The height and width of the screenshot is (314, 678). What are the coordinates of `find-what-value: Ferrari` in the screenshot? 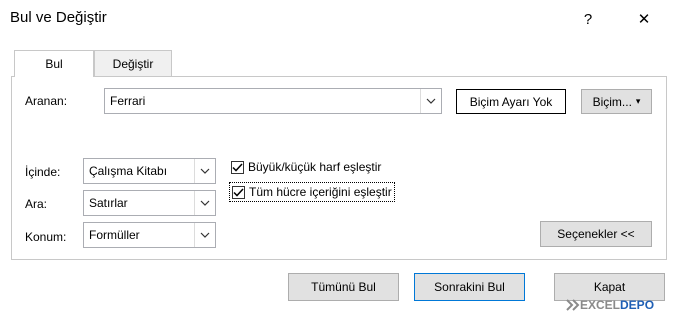 It's located at (128, 101).